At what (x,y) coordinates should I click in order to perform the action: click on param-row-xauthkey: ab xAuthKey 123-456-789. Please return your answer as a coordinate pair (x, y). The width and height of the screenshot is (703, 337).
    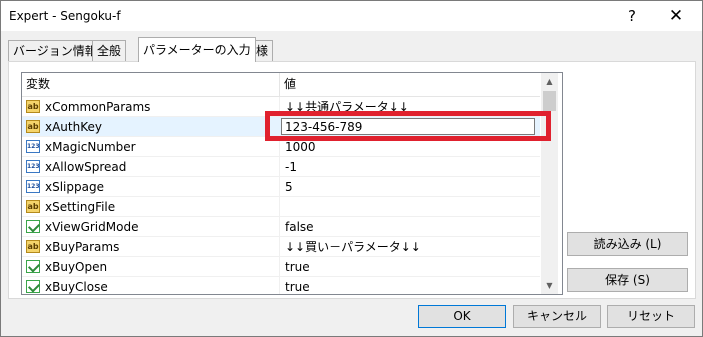
    Looking at the image, I should click on (281, 127).